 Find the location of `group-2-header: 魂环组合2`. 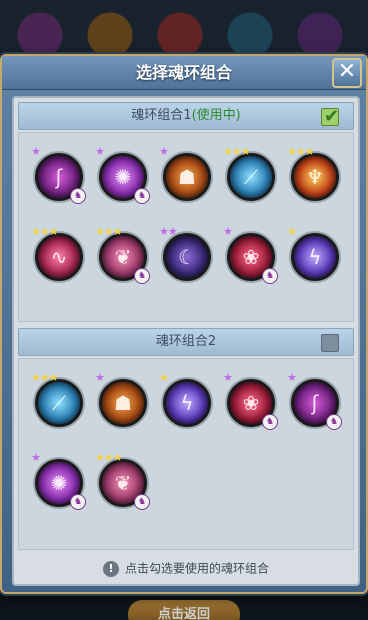

group-2-header: 魂环组合2 is located at coordinates (186, 342).